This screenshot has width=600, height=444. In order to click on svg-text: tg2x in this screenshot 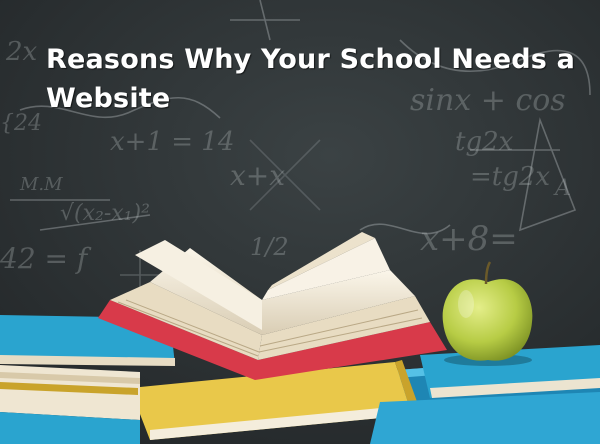, I will do `click(484, 142)`.